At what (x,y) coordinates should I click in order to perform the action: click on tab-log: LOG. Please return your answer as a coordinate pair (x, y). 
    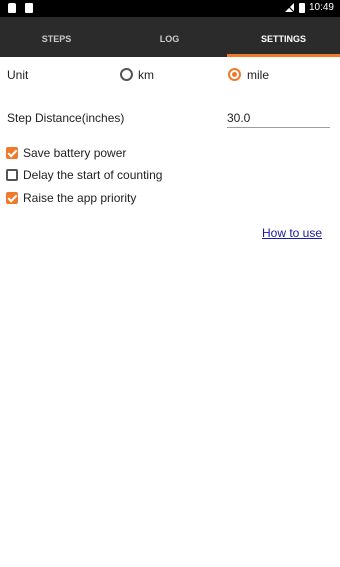
    Looking at the image, I should click on (169, 37).